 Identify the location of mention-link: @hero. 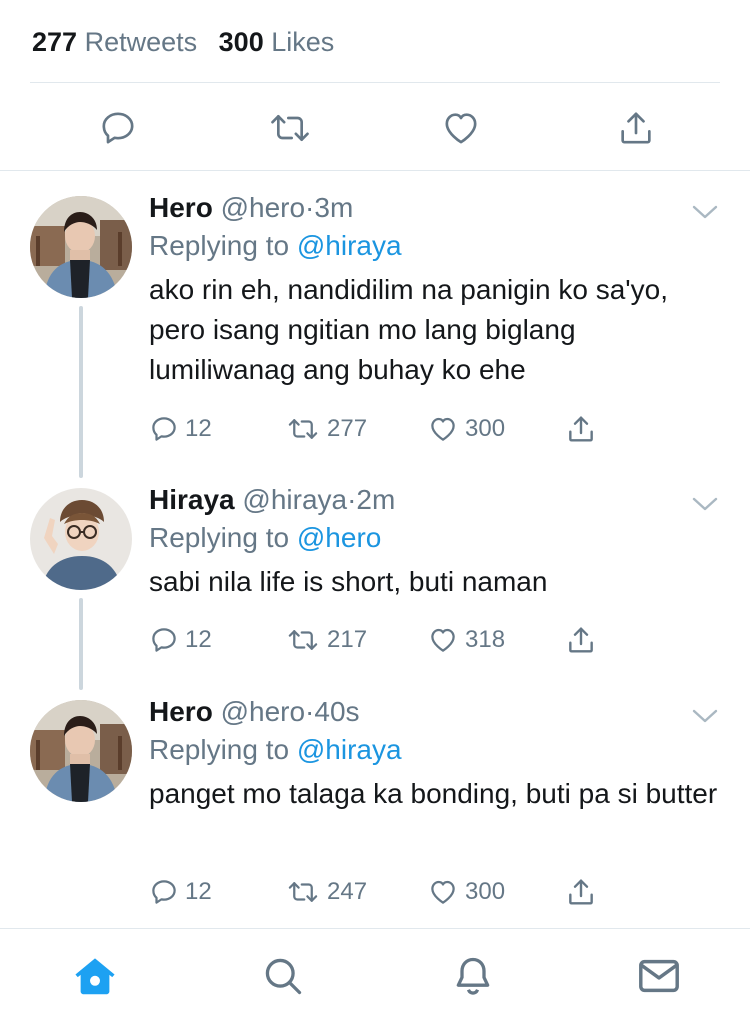
(339, 537).